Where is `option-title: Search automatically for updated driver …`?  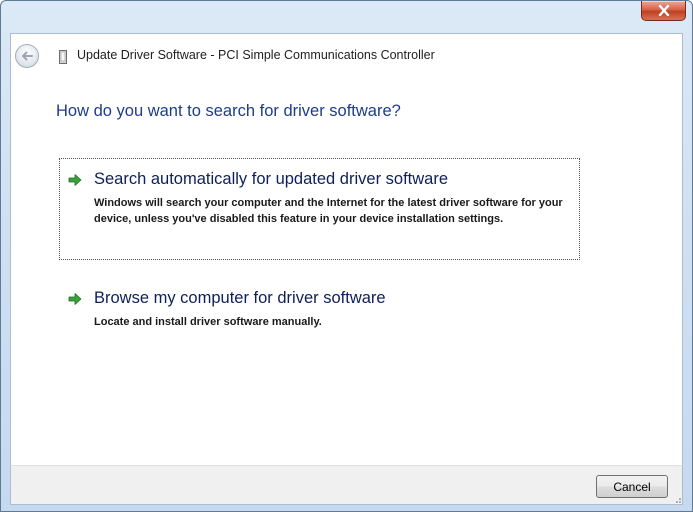 option-title: Search automatically for updated driver … is located at coordinates (271, 179).